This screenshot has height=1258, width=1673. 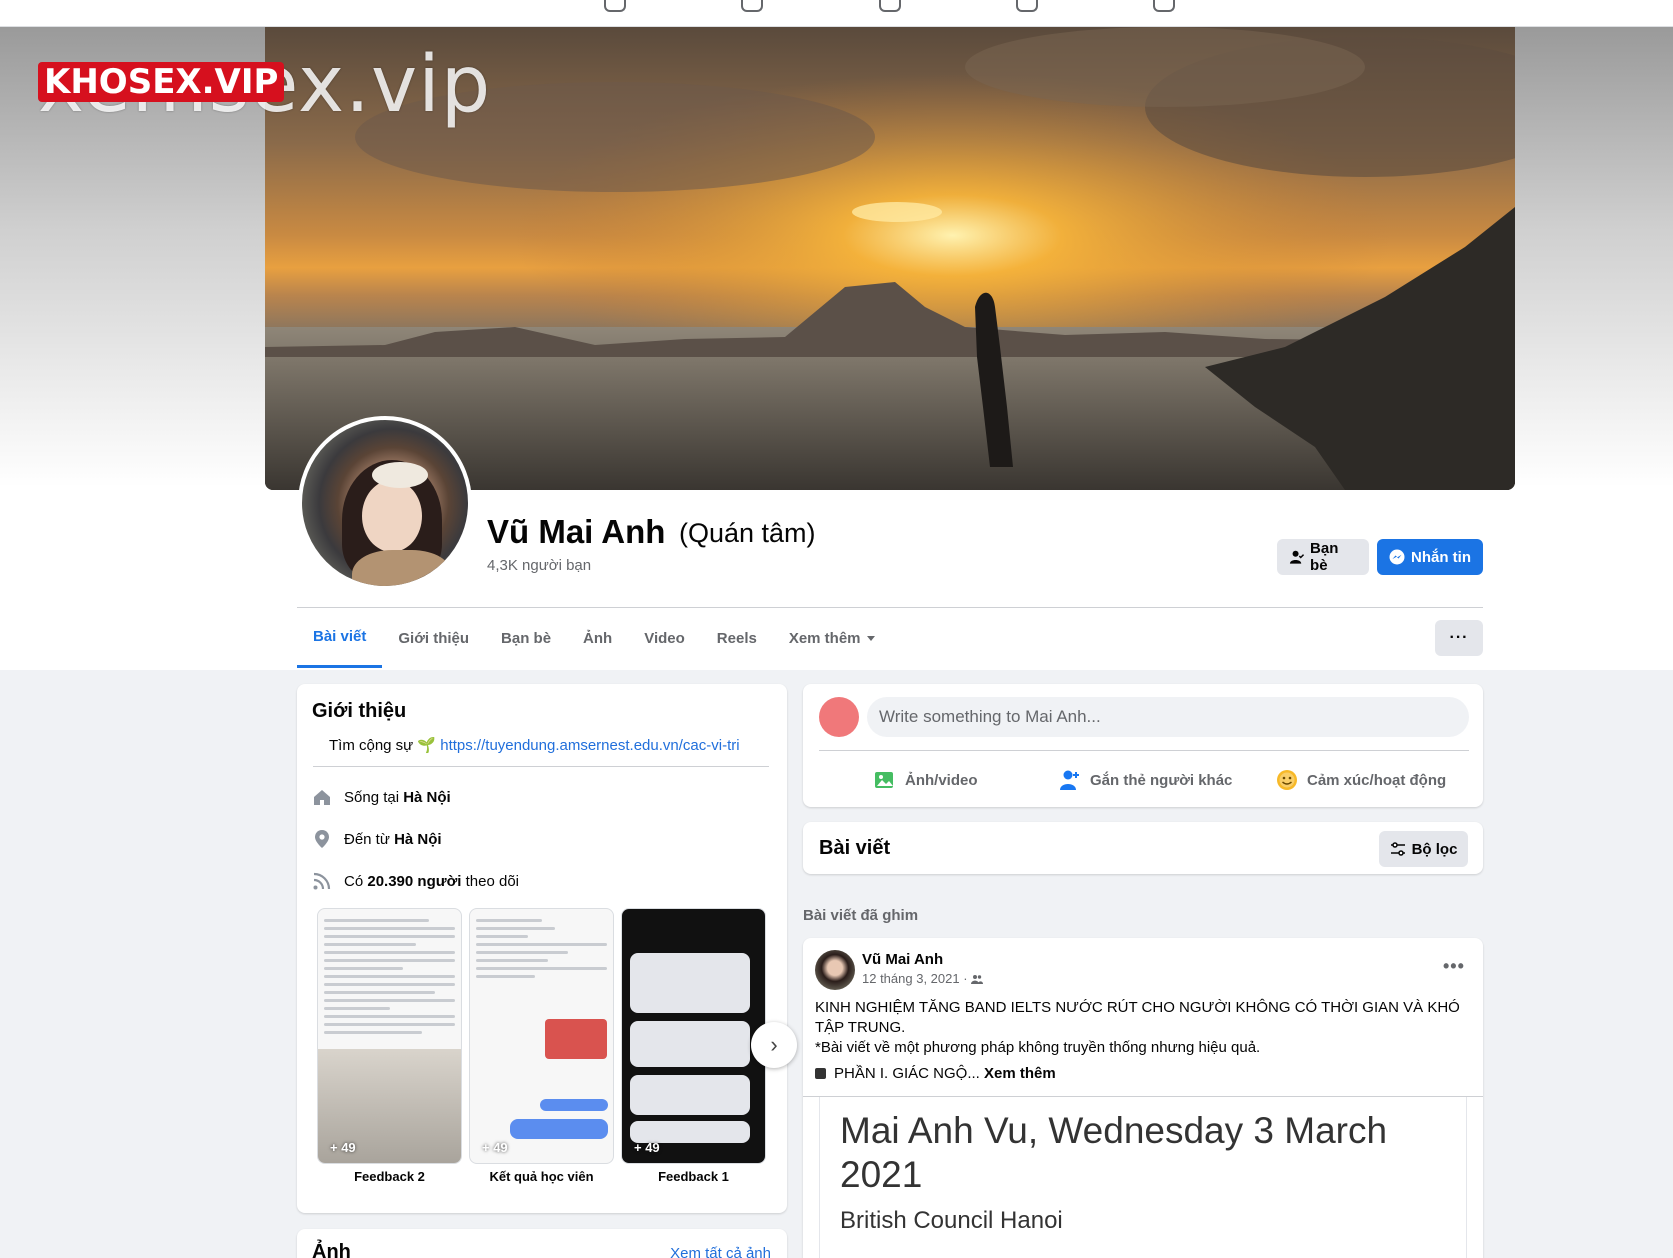 I want to click on tab-videos: Video, so click(x=664, y=638).